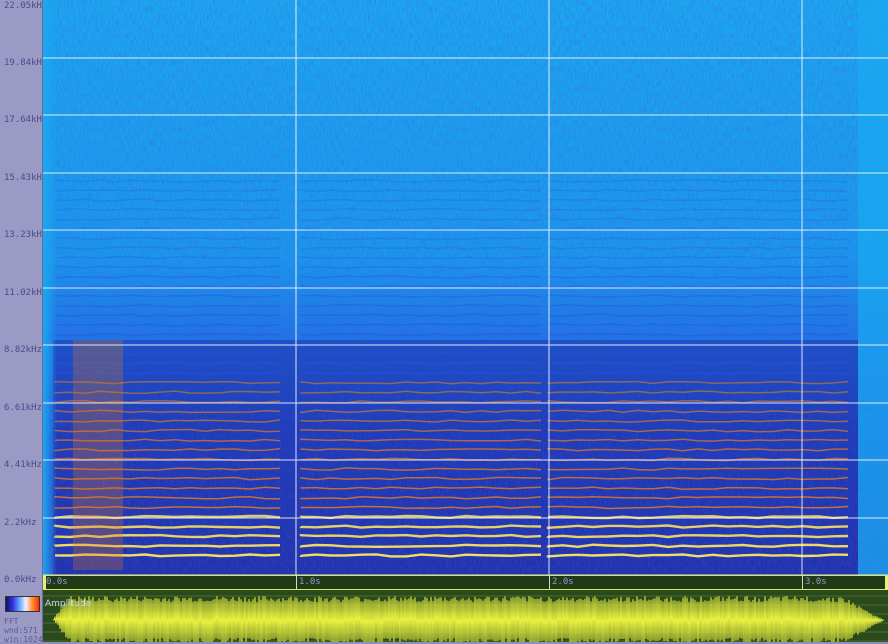 The height and width of the screenshot is (644, 888). Describe the element at coordinates (26, 63) in the screenshot. I see `freq-label: 19.84kHz` at that location.